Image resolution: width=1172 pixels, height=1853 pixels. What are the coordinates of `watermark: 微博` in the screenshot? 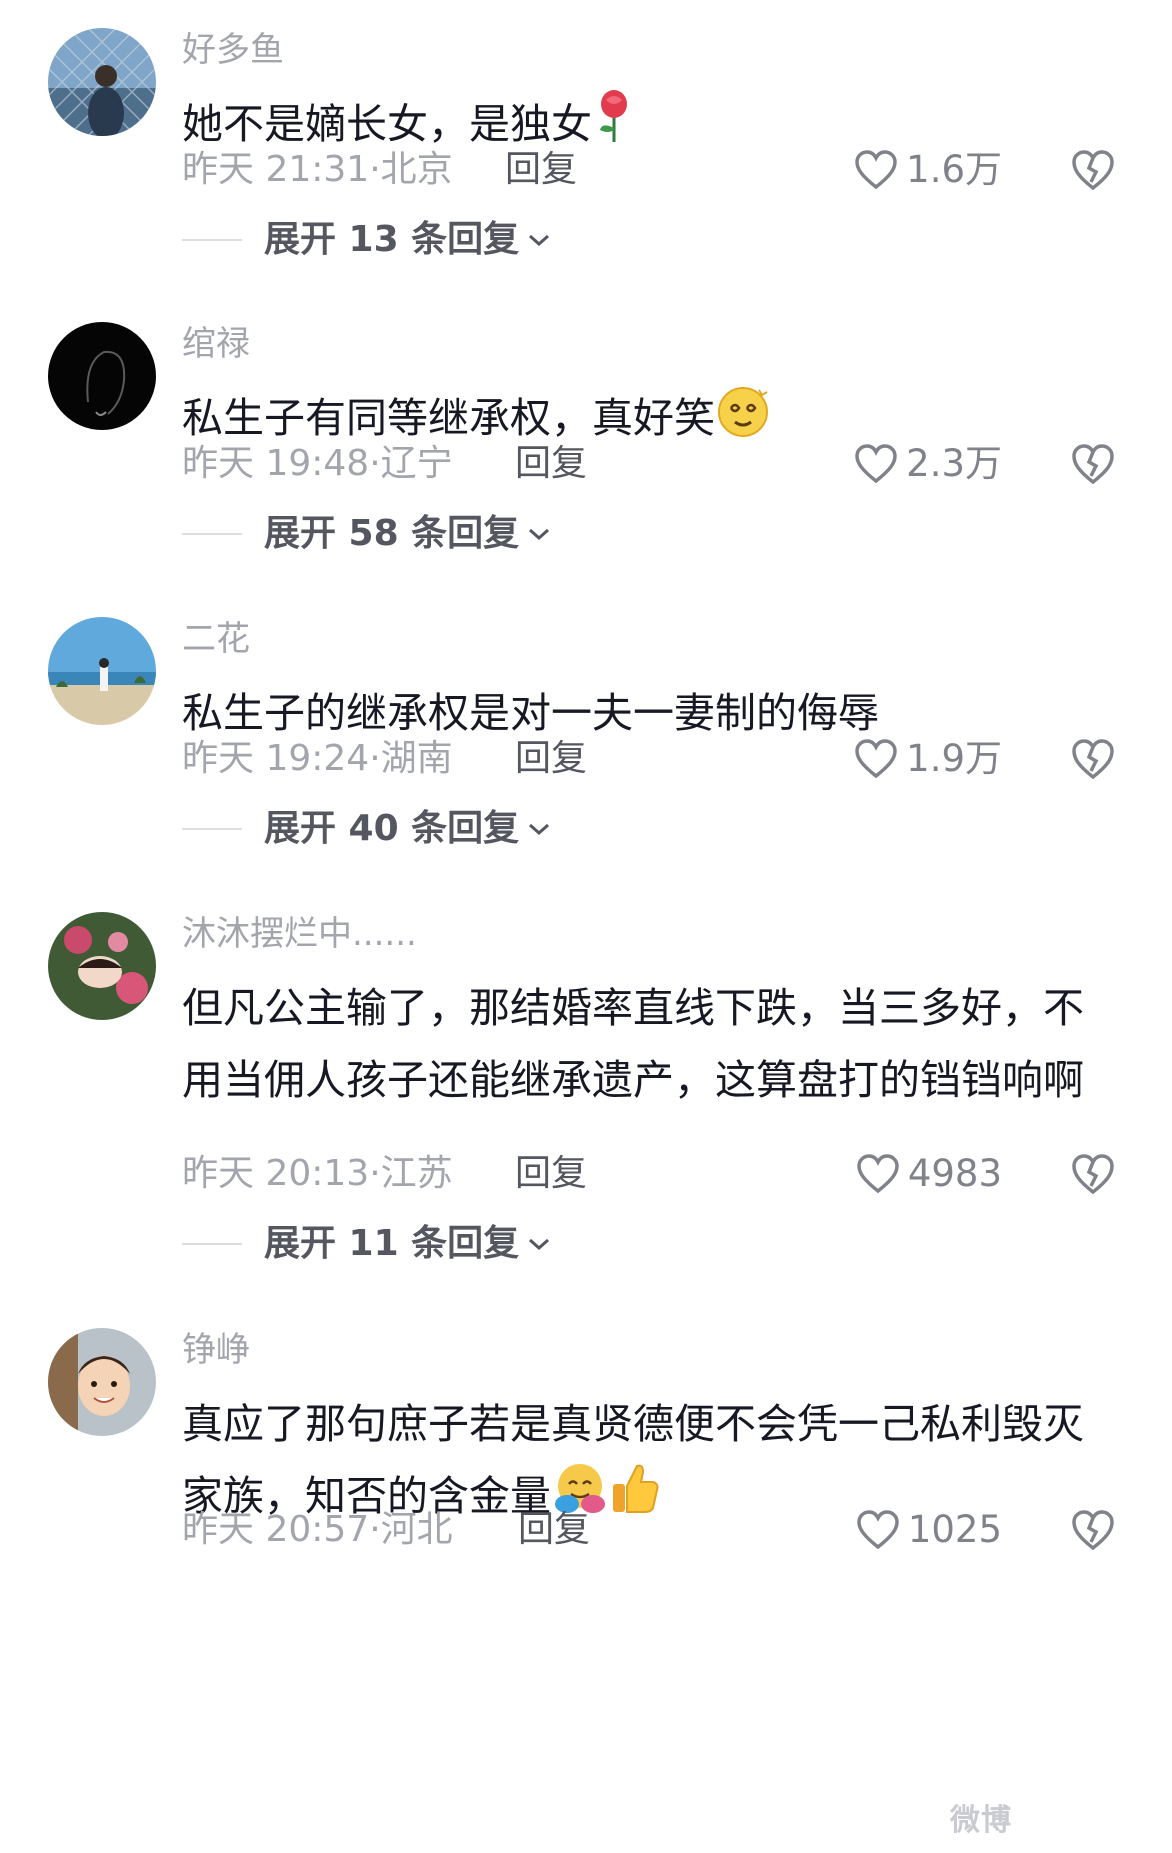 It's located at (981, 1820).